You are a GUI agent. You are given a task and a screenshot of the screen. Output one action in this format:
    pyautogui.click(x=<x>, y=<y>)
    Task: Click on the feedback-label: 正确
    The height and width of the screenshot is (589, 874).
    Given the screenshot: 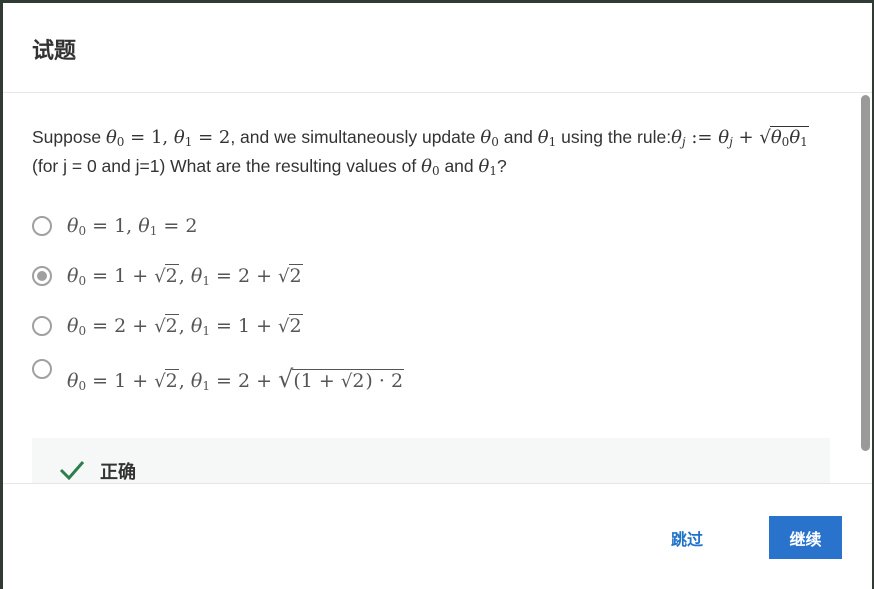 What is the action you would take?
    pyautogui.click(x=118, y=472)
    